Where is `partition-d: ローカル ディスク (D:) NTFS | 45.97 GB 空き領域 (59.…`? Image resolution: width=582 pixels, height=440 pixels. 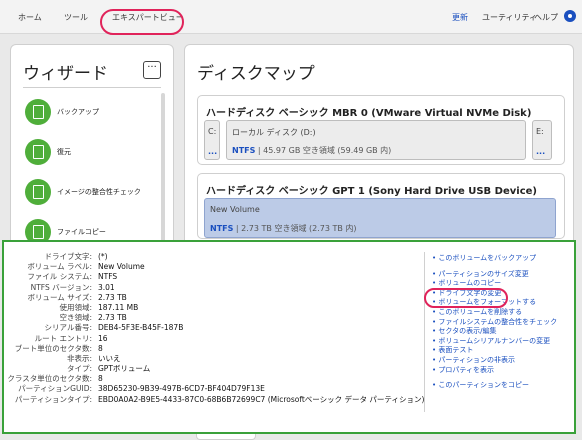 partition-d: ローカル ディスク (D:) NTFS | 45.97 GB 空き領域 (59.… is located at coordinates (376, 140).